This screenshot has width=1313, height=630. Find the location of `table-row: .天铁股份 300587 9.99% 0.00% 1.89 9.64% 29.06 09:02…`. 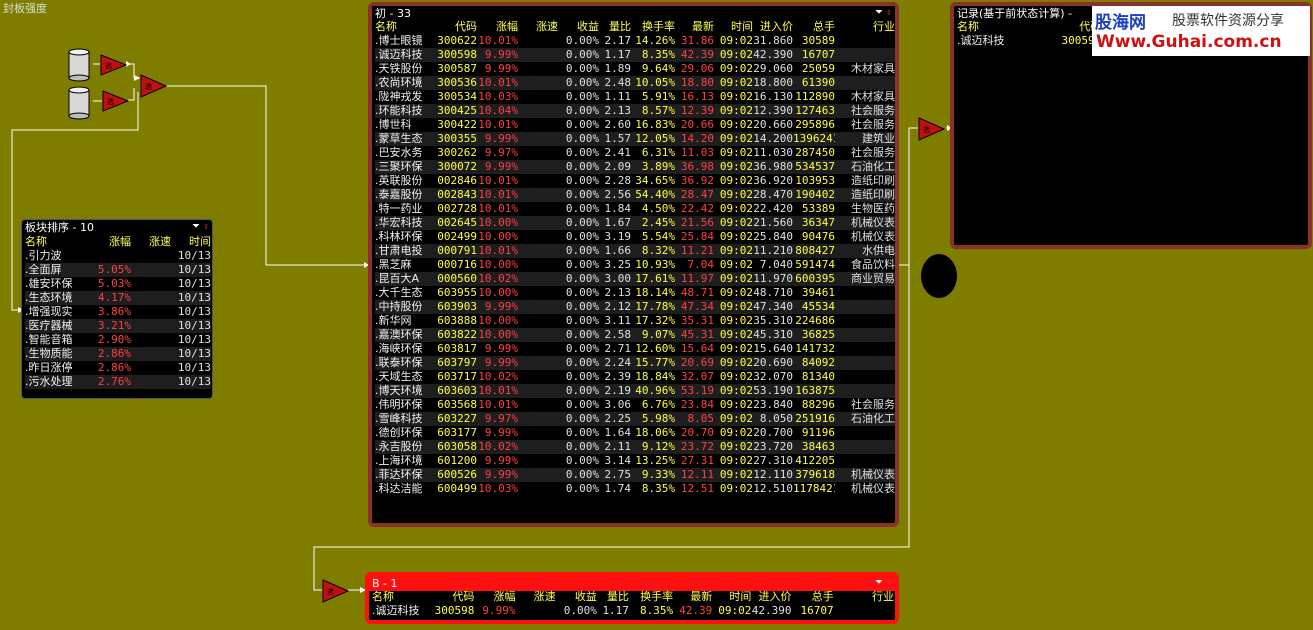

table-row: .天铁股份 300587 9.99% 0.00% 1.89 9.64% 29.06 09:02… is located at coordinates (635, 69).